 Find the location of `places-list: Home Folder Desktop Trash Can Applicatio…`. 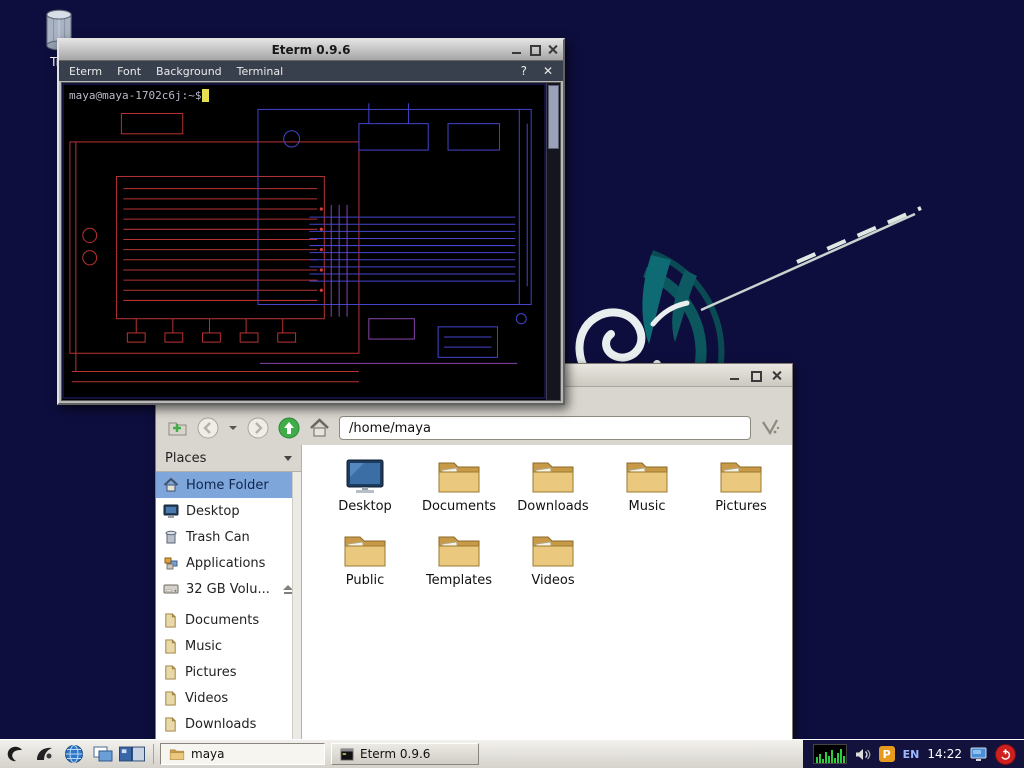

places-list: Home Folder Desktop Trash Can Applicatio… is located at coordinates (228, 605).